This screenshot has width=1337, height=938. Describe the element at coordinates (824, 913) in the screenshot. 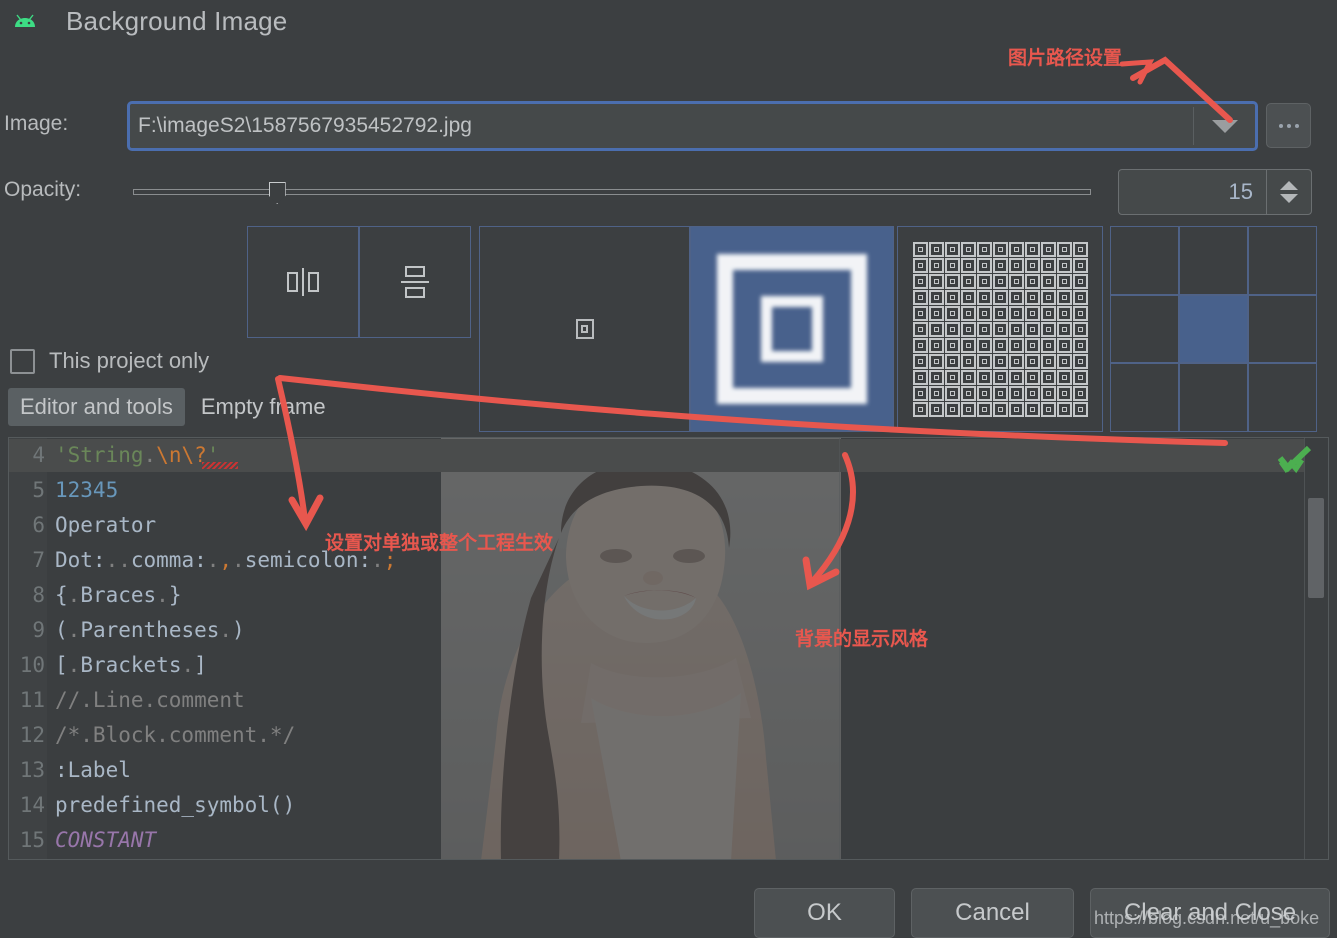

I see `ok-button: OK` at that location.